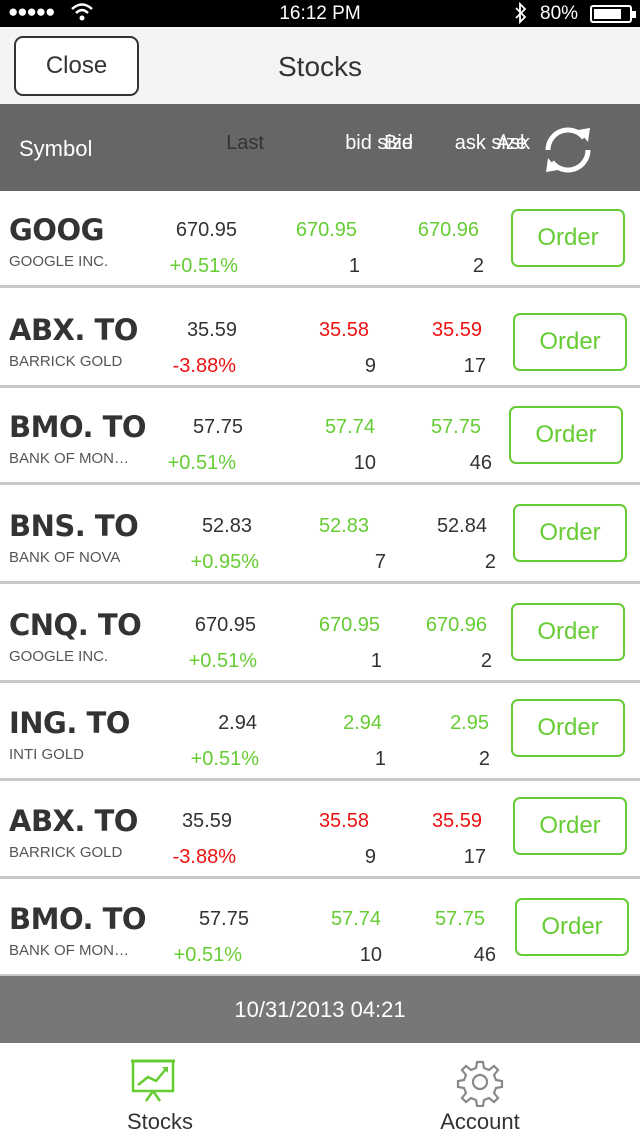  What do you see at coordinates (76, 66) in the screenshot?
I see `close-button: Close` at bounding box center [76, 66].